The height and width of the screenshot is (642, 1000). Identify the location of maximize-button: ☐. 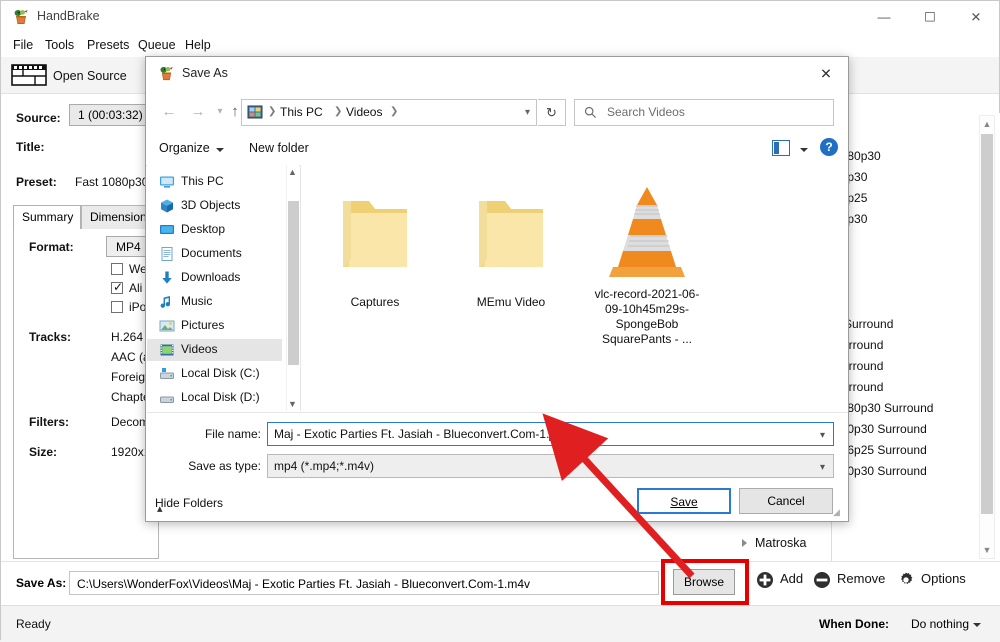
(930, 17).